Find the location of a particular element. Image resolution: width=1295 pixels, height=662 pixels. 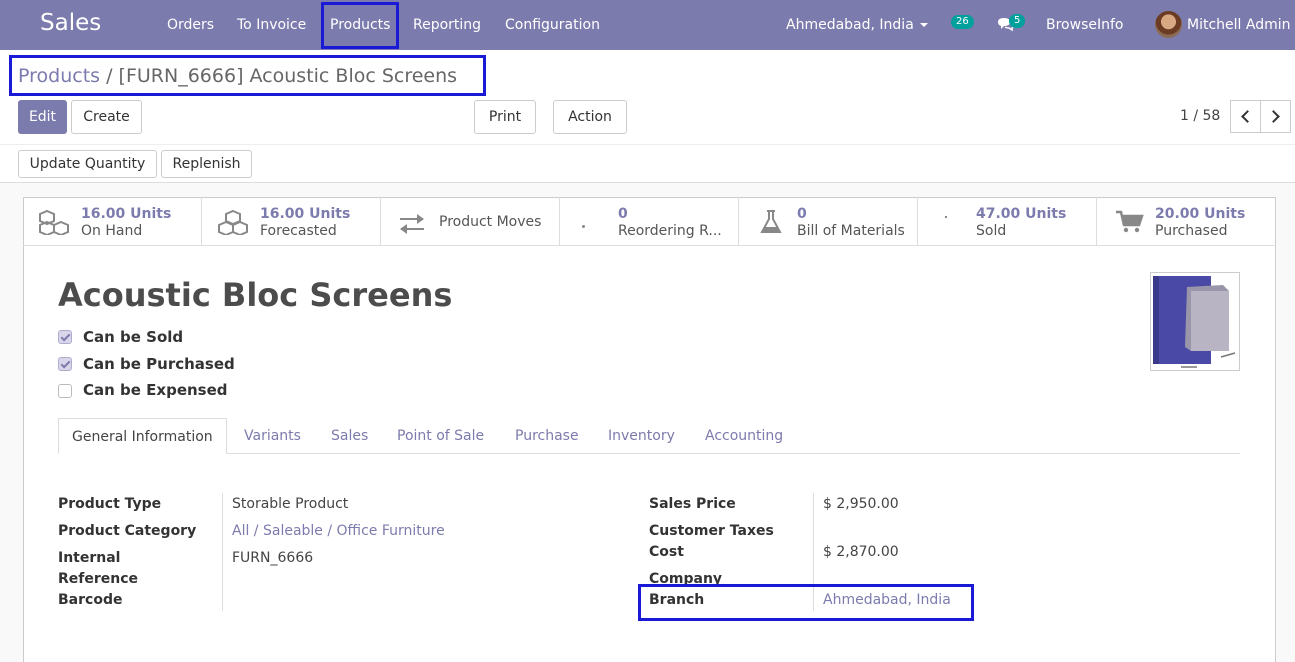

stat-bill-of-materials: 0 Bill of Materials is located at coordinates (828, 221).